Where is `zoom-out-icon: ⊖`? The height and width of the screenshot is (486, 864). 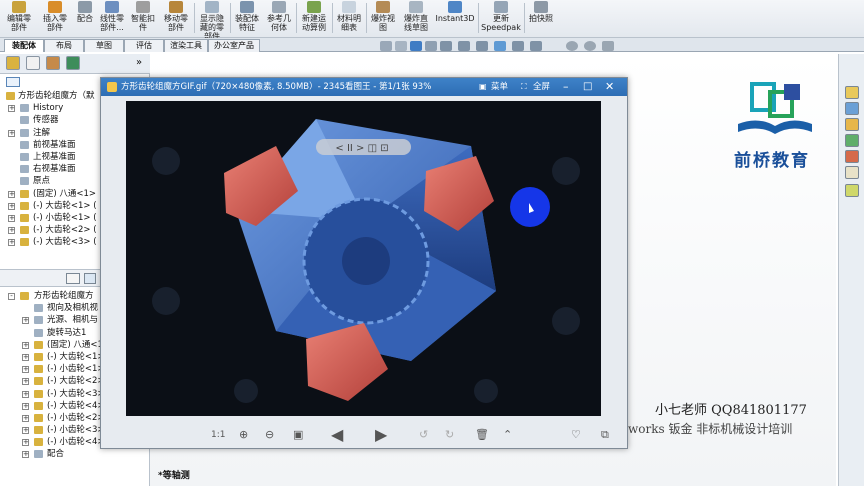 zoom-out-icon: ⊖ is located at coordinates (269, 435).